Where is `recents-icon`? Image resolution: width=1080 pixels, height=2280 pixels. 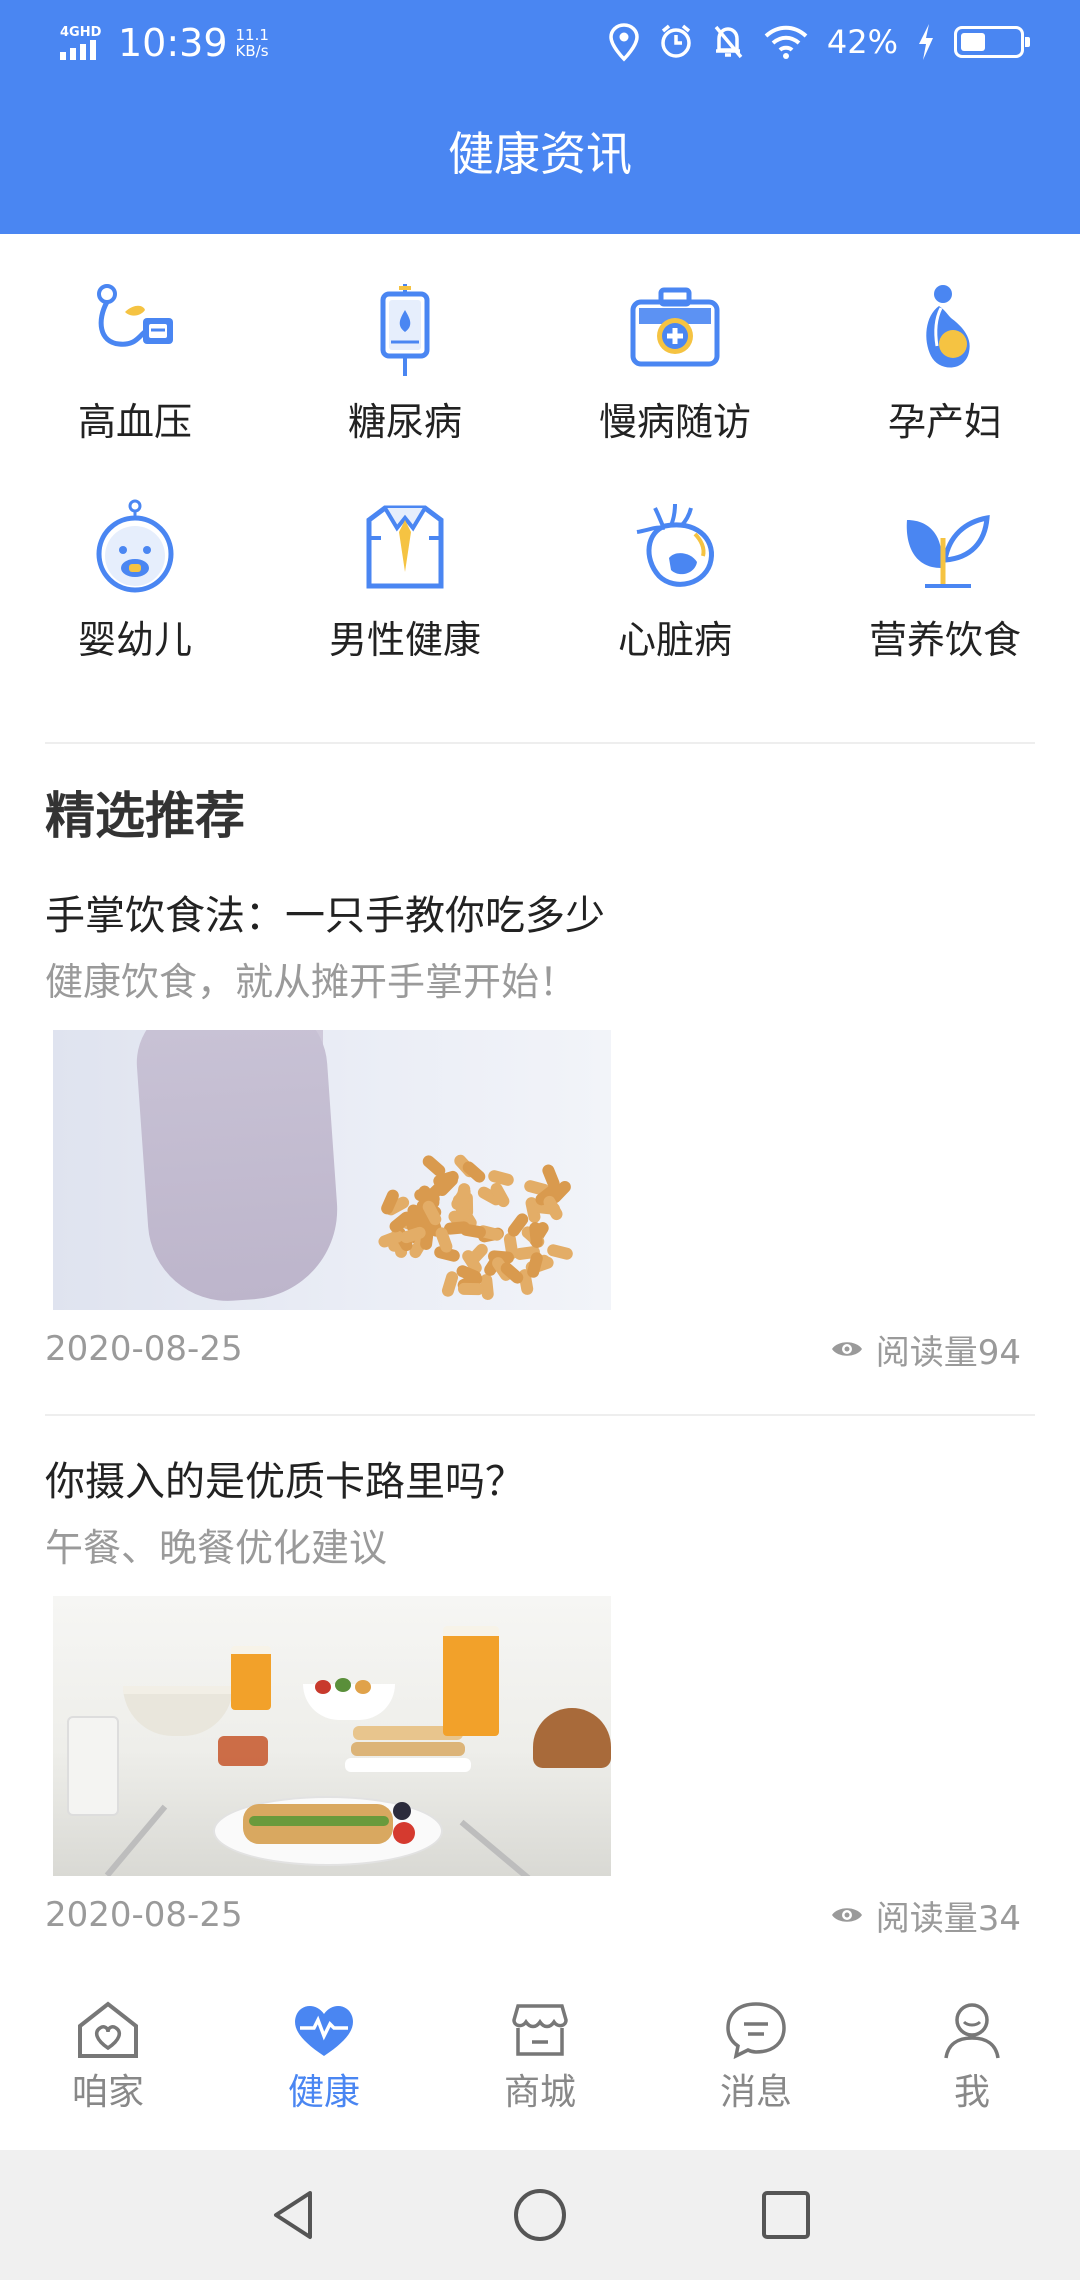
recents-icon is located at coordinates (786, 2215).